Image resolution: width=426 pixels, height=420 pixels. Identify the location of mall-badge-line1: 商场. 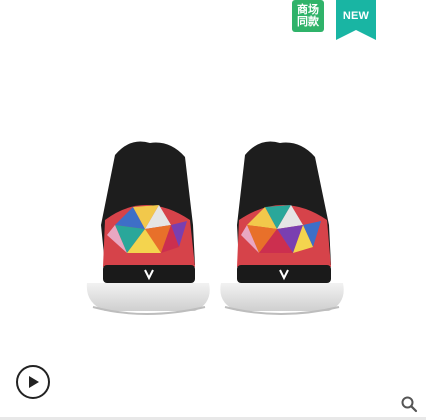
(308, 10).